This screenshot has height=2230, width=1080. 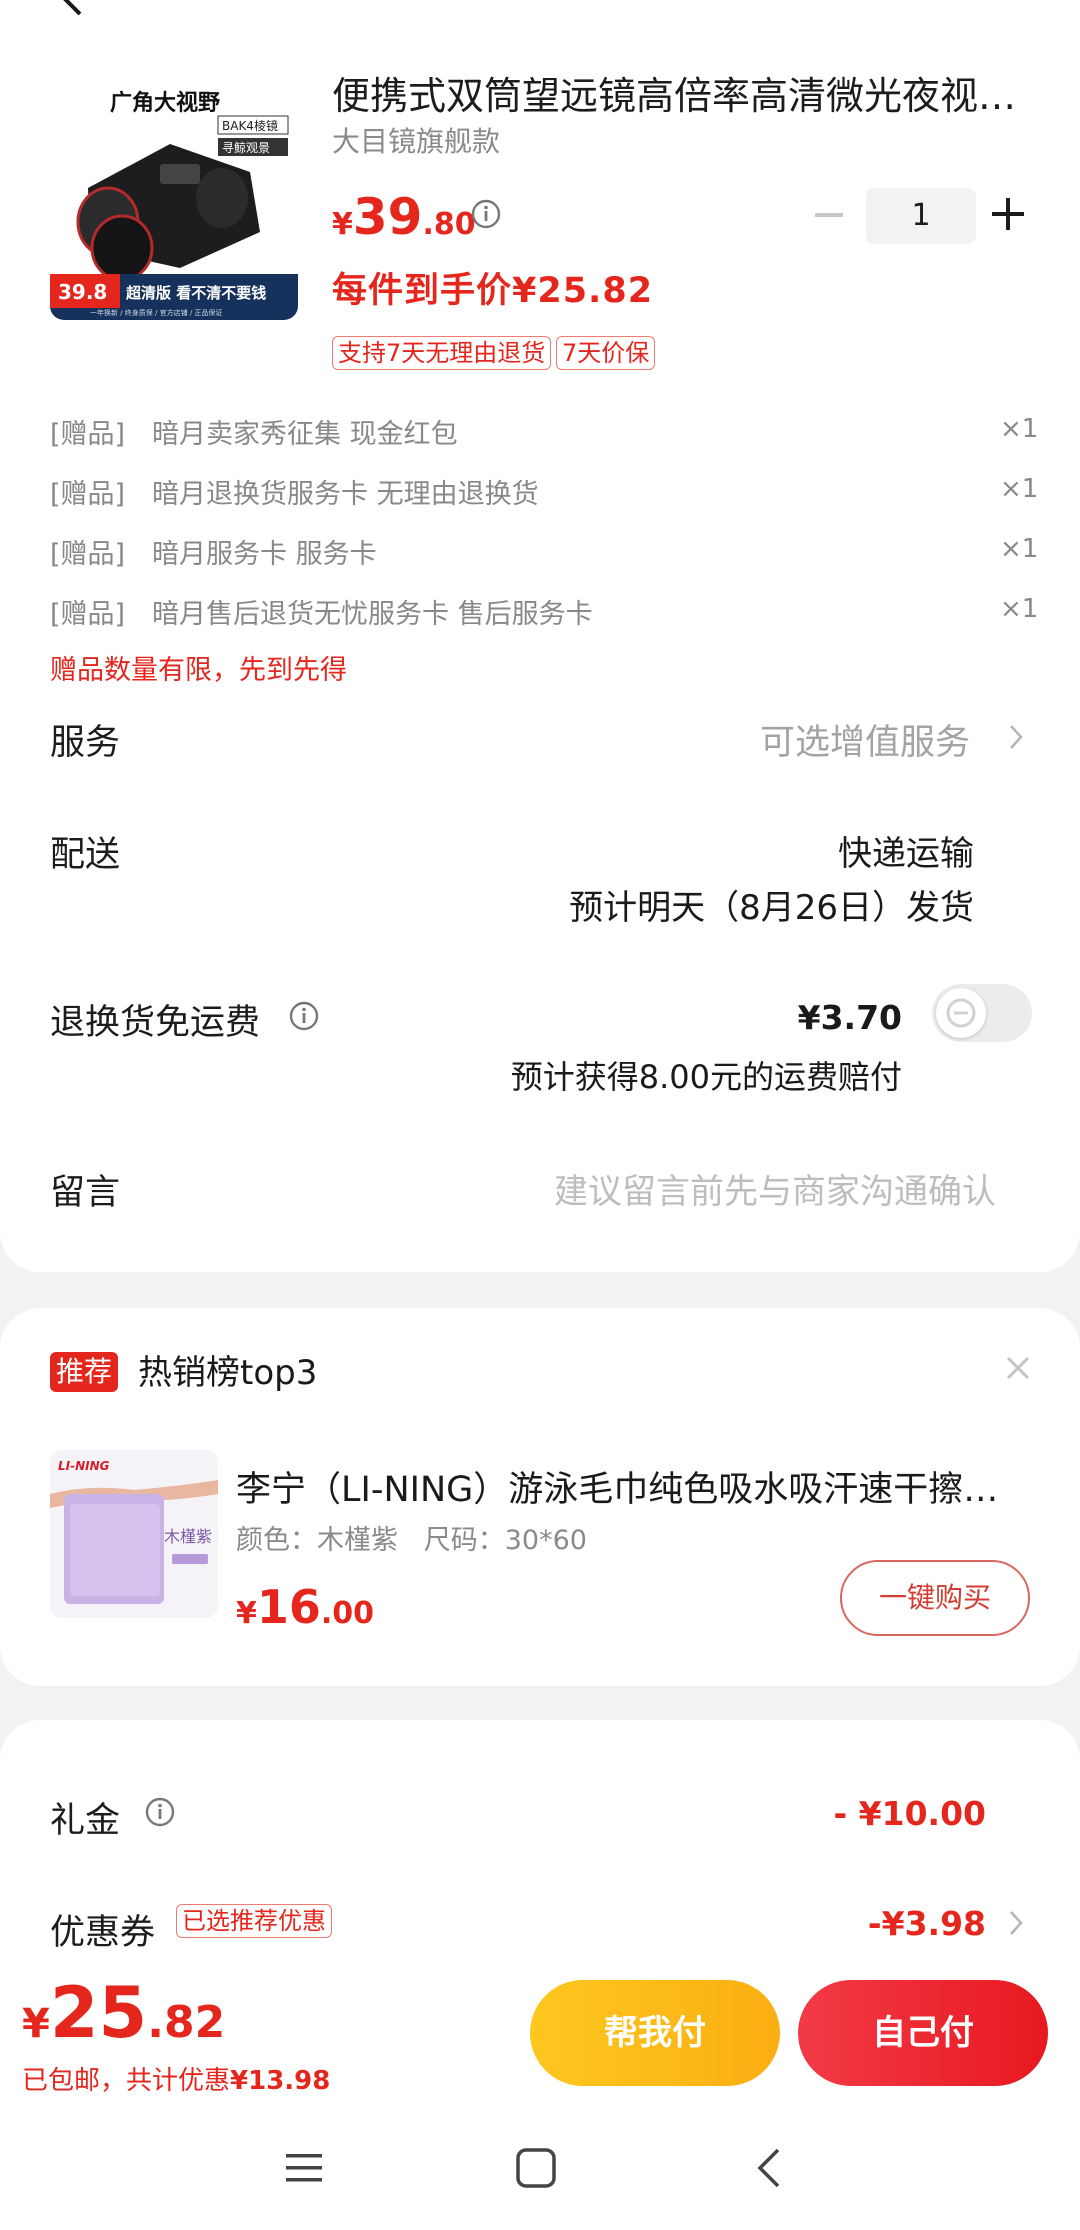 I want to click on coupon-value: -¥3.98, so click(x=873, y=1923).